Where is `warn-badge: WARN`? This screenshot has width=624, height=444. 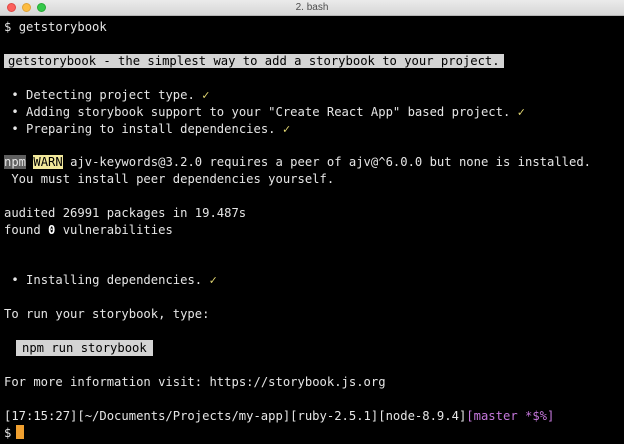 warn-badge: WARN is located at coordinates (48, 162).